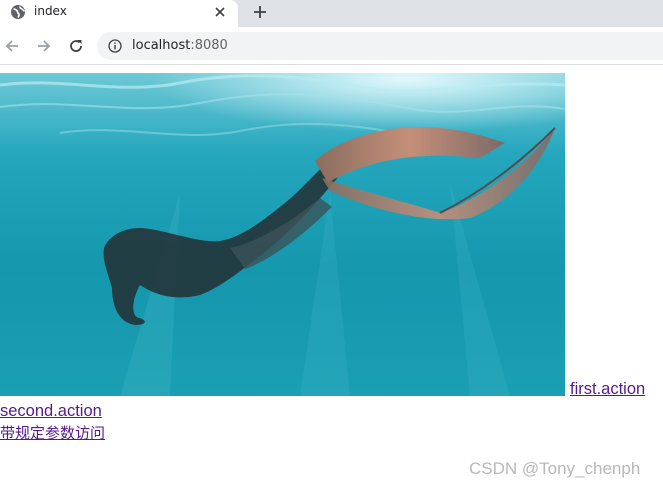 The image size is (663, 489). Describe the element at coordinates (119, 13) in the screenshot. I see `tab-index: index` at that location.